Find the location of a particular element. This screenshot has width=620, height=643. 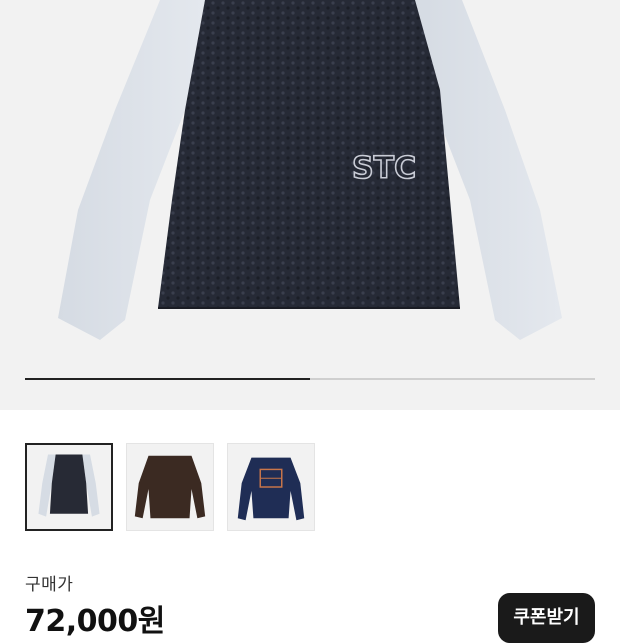

thumbnail-brown-longsleeve is located at coordinates (170, 487).